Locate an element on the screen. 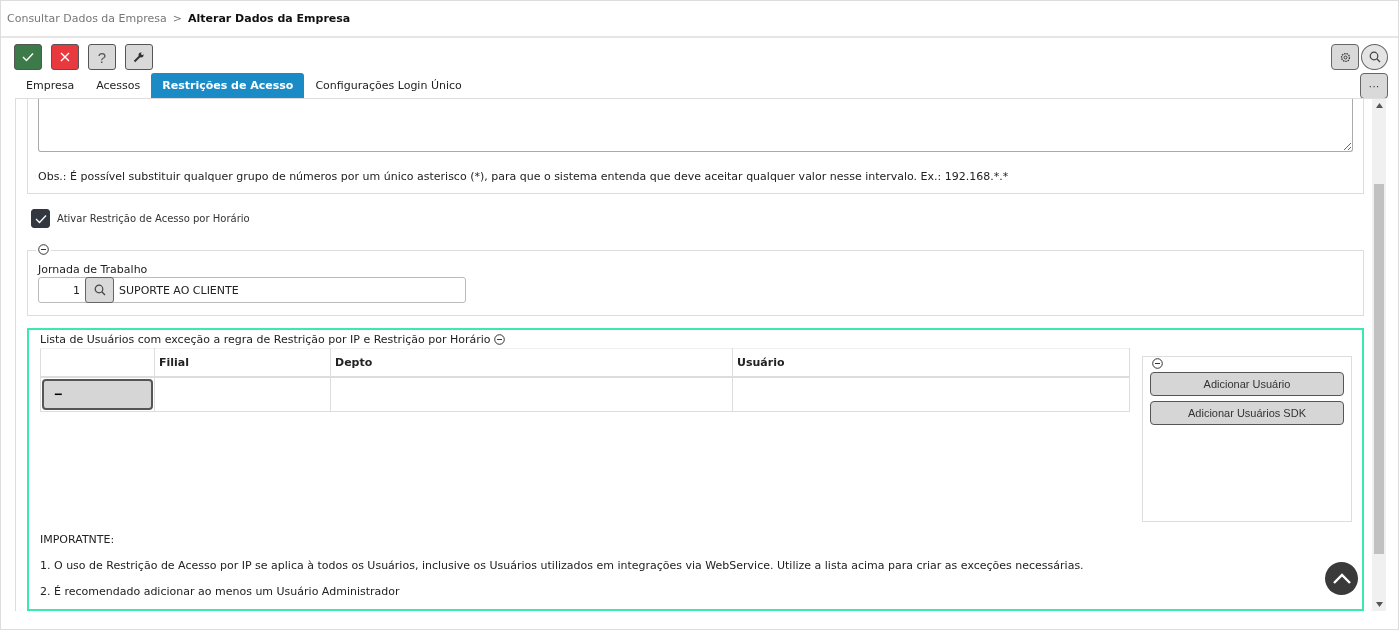 Image resolution: width=1399 pixels, height=630 pixels. scroll-down-icon is located at coordinates (1379, 604).